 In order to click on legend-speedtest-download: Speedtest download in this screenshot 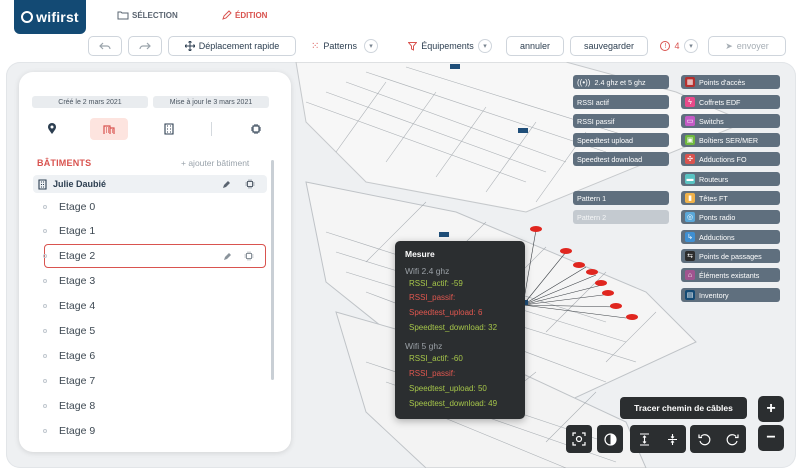, I will do `click(621, 159)`.